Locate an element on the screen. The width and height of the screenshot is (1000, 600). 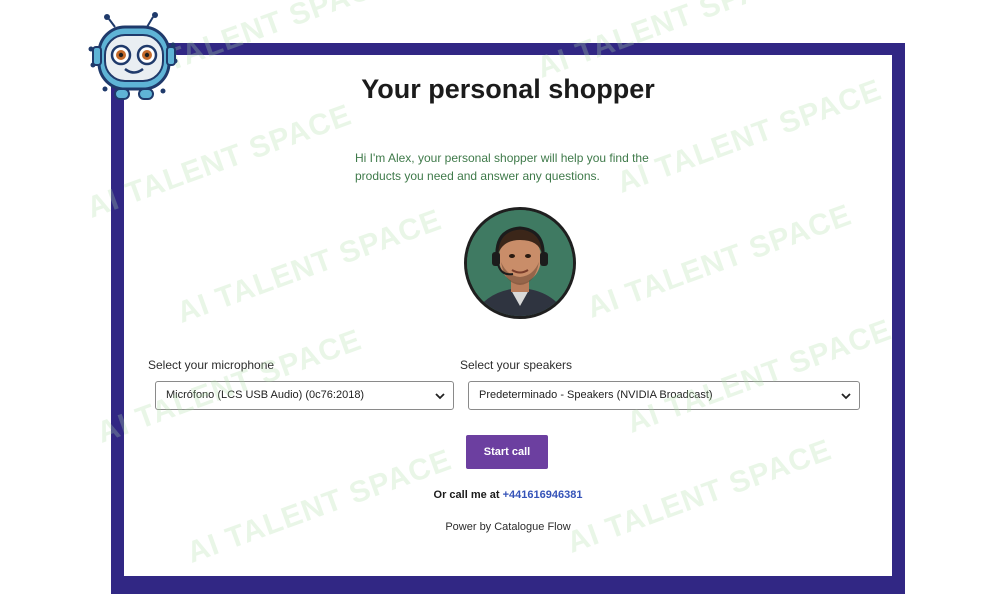
microphone-select: Micrófono (LCS USB Audio) (0c76:2018) is located at coordinates (304, 395).